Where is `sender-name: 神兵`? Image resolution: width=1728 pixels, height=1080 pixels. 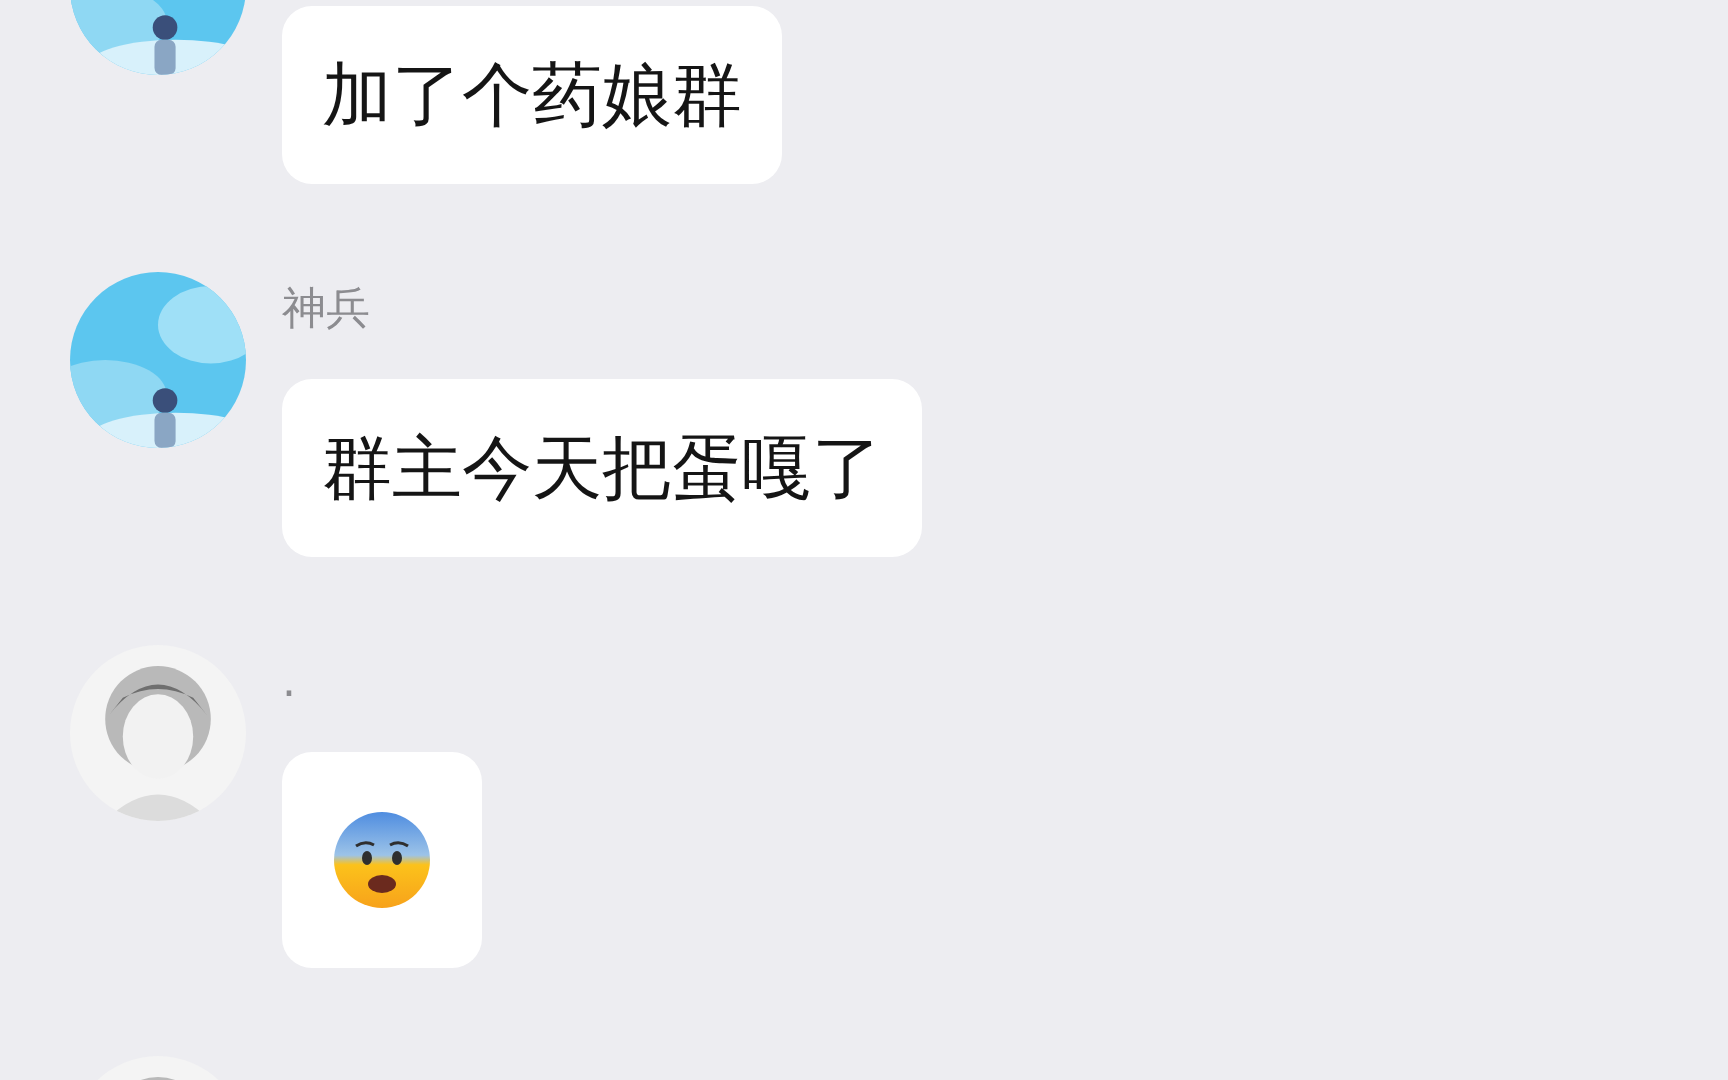 sender-name: 神兵 is located at coordinates (326, 307).